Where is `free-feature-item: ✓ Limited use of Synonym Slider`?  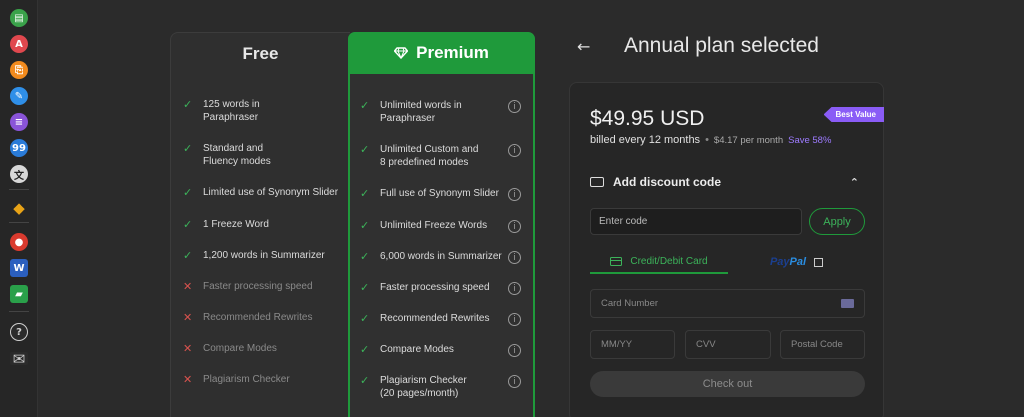
free-feature-item: ✓ Limited use of Synonym Slider is located at coordinates (260, 192).